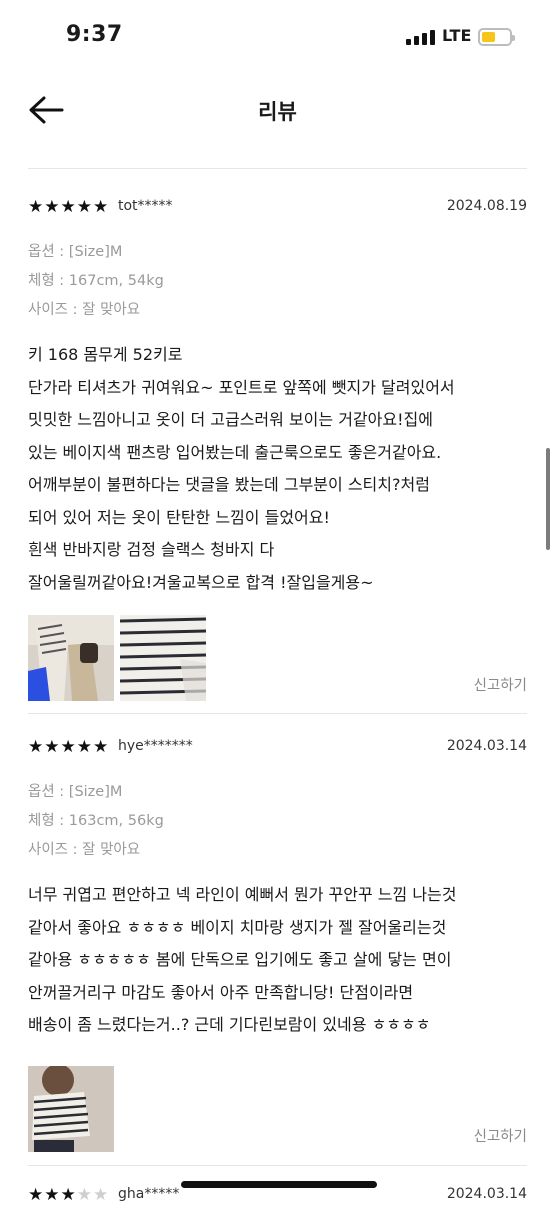  Describe the element at coordinates (486, 206) in the screenshot. I see `review-date: 2024.08.19` at that location.